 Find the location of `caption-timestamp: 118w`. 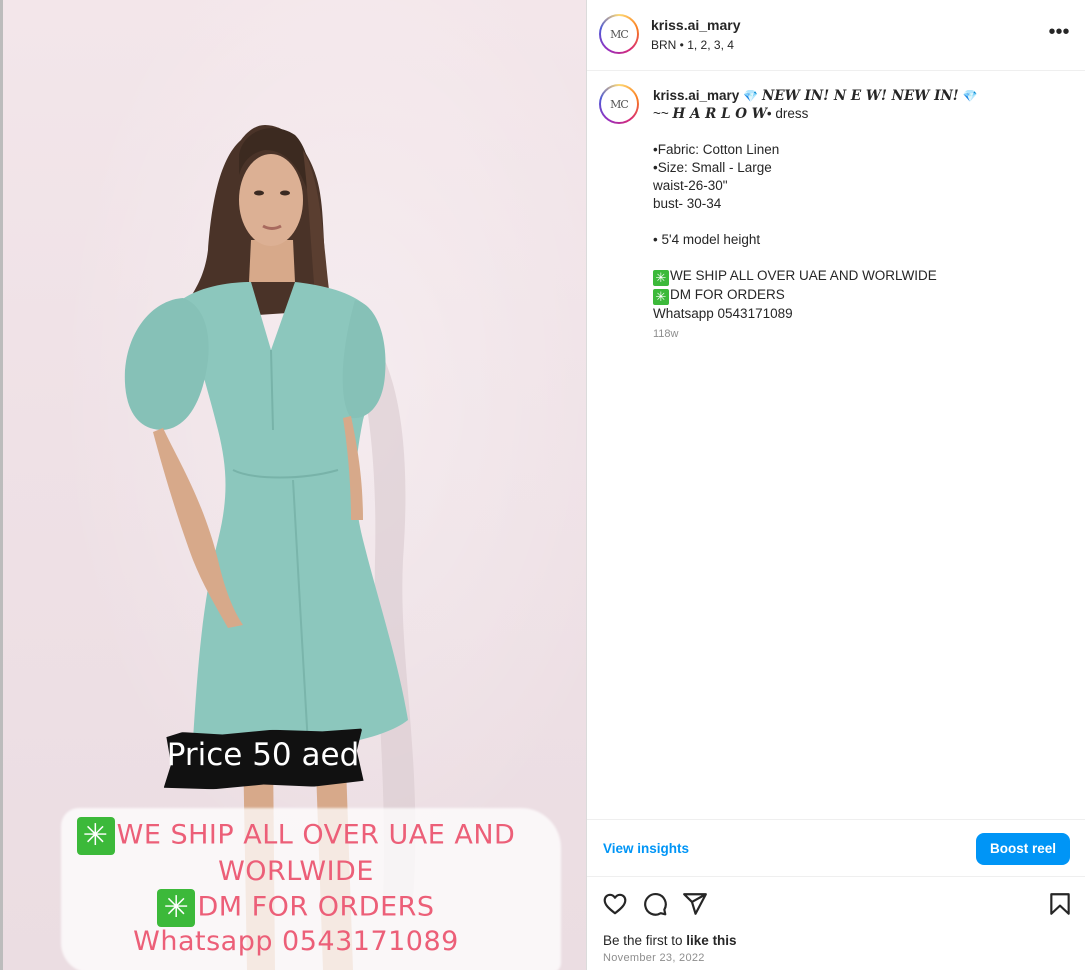

caption-timestamp: 118w is located at coordinates (665, 334).